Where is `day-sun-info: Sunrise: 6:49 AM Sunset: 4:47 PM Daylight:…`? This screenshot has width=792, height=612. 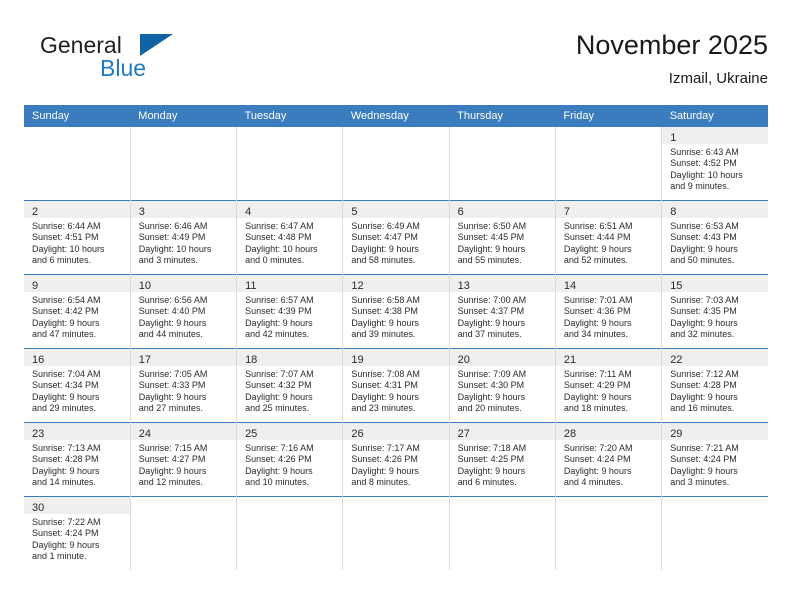 day-sun-info: Sunrise: 6:49 AM Sunset: 4:47 PM Daylight:… is located at coordinates (395, 242).